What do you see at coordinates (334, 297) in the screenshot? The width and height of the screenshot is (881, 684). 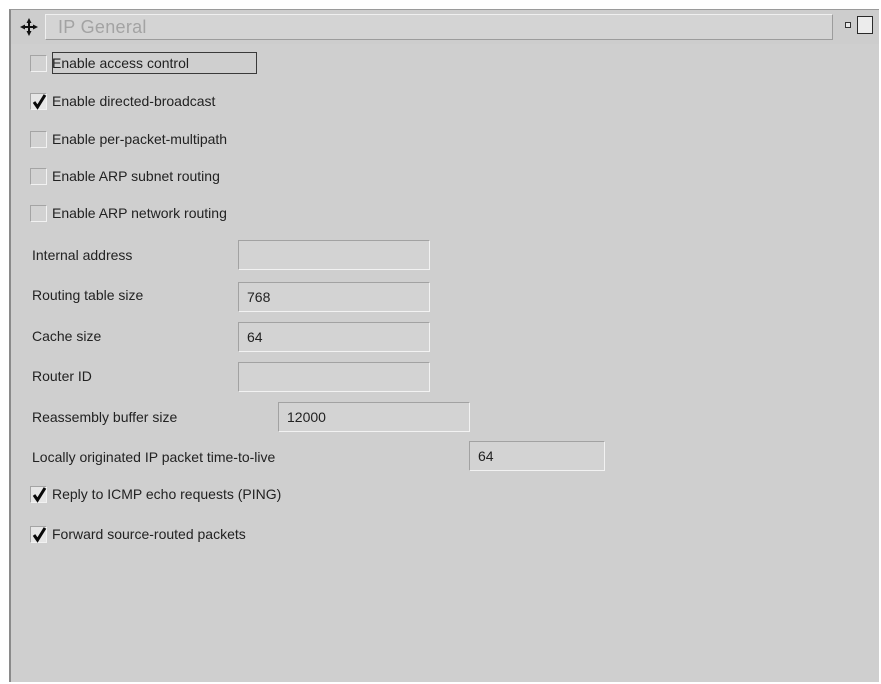 I see `routing-table-size-input` at bounding box center [334, 297].